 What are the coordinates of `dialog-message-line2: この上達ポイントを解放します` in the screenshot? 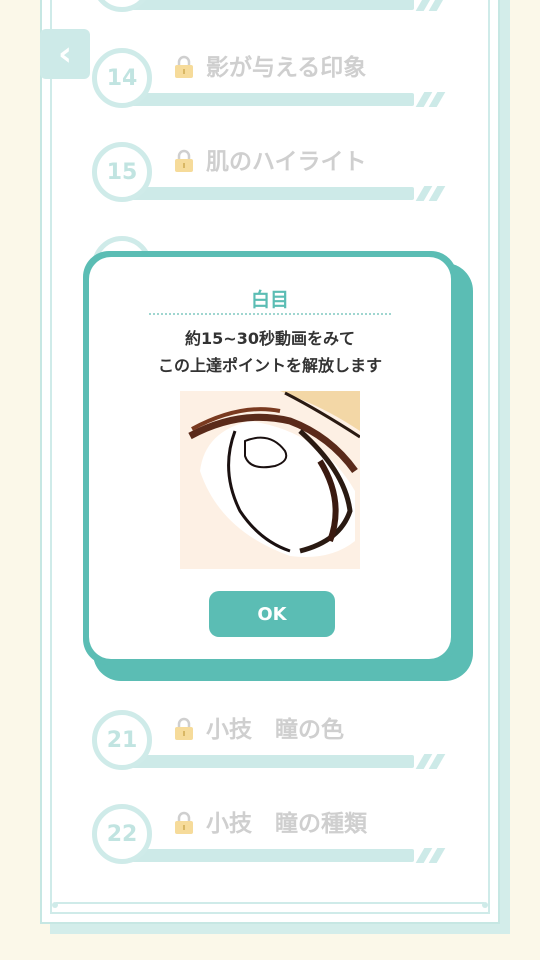 It's located at (269, 365).